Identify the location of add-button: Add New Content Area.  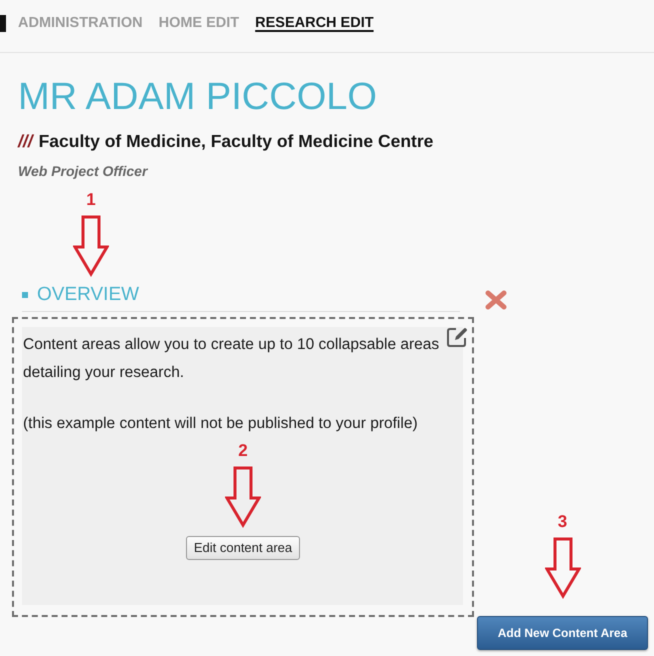
(562, 633).